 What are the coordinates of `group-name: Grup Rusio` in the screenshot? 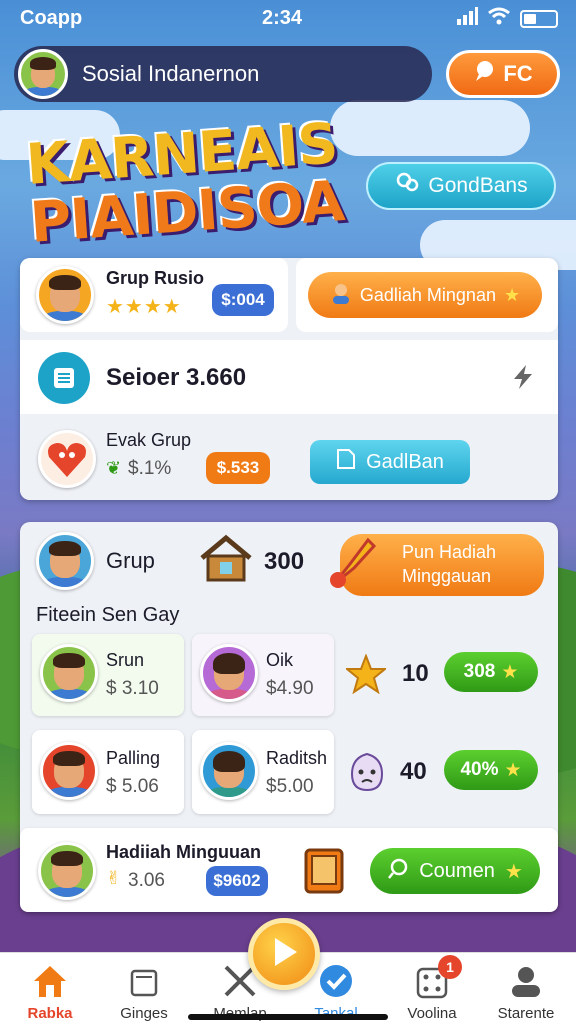 It's located at (155, 278).